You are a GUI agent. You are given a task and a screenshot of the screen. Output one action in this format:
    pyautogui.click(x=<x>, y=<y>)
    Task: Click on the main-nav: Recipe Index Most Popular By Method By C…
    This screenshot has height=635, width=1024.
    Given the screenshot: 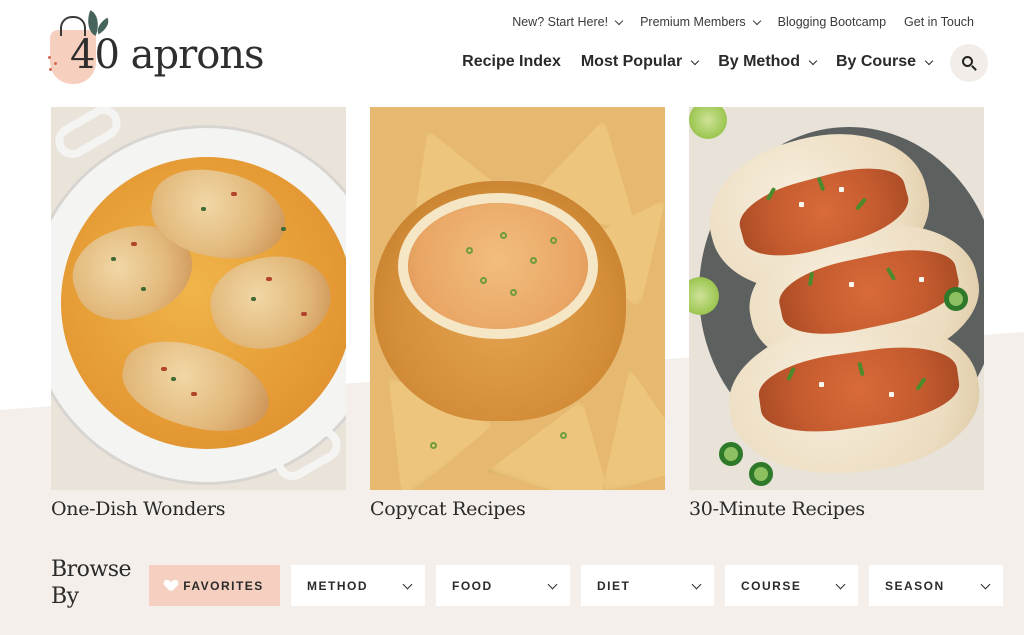 What is the action you would take?
    pyautogui.click(x=698, y=62)
    